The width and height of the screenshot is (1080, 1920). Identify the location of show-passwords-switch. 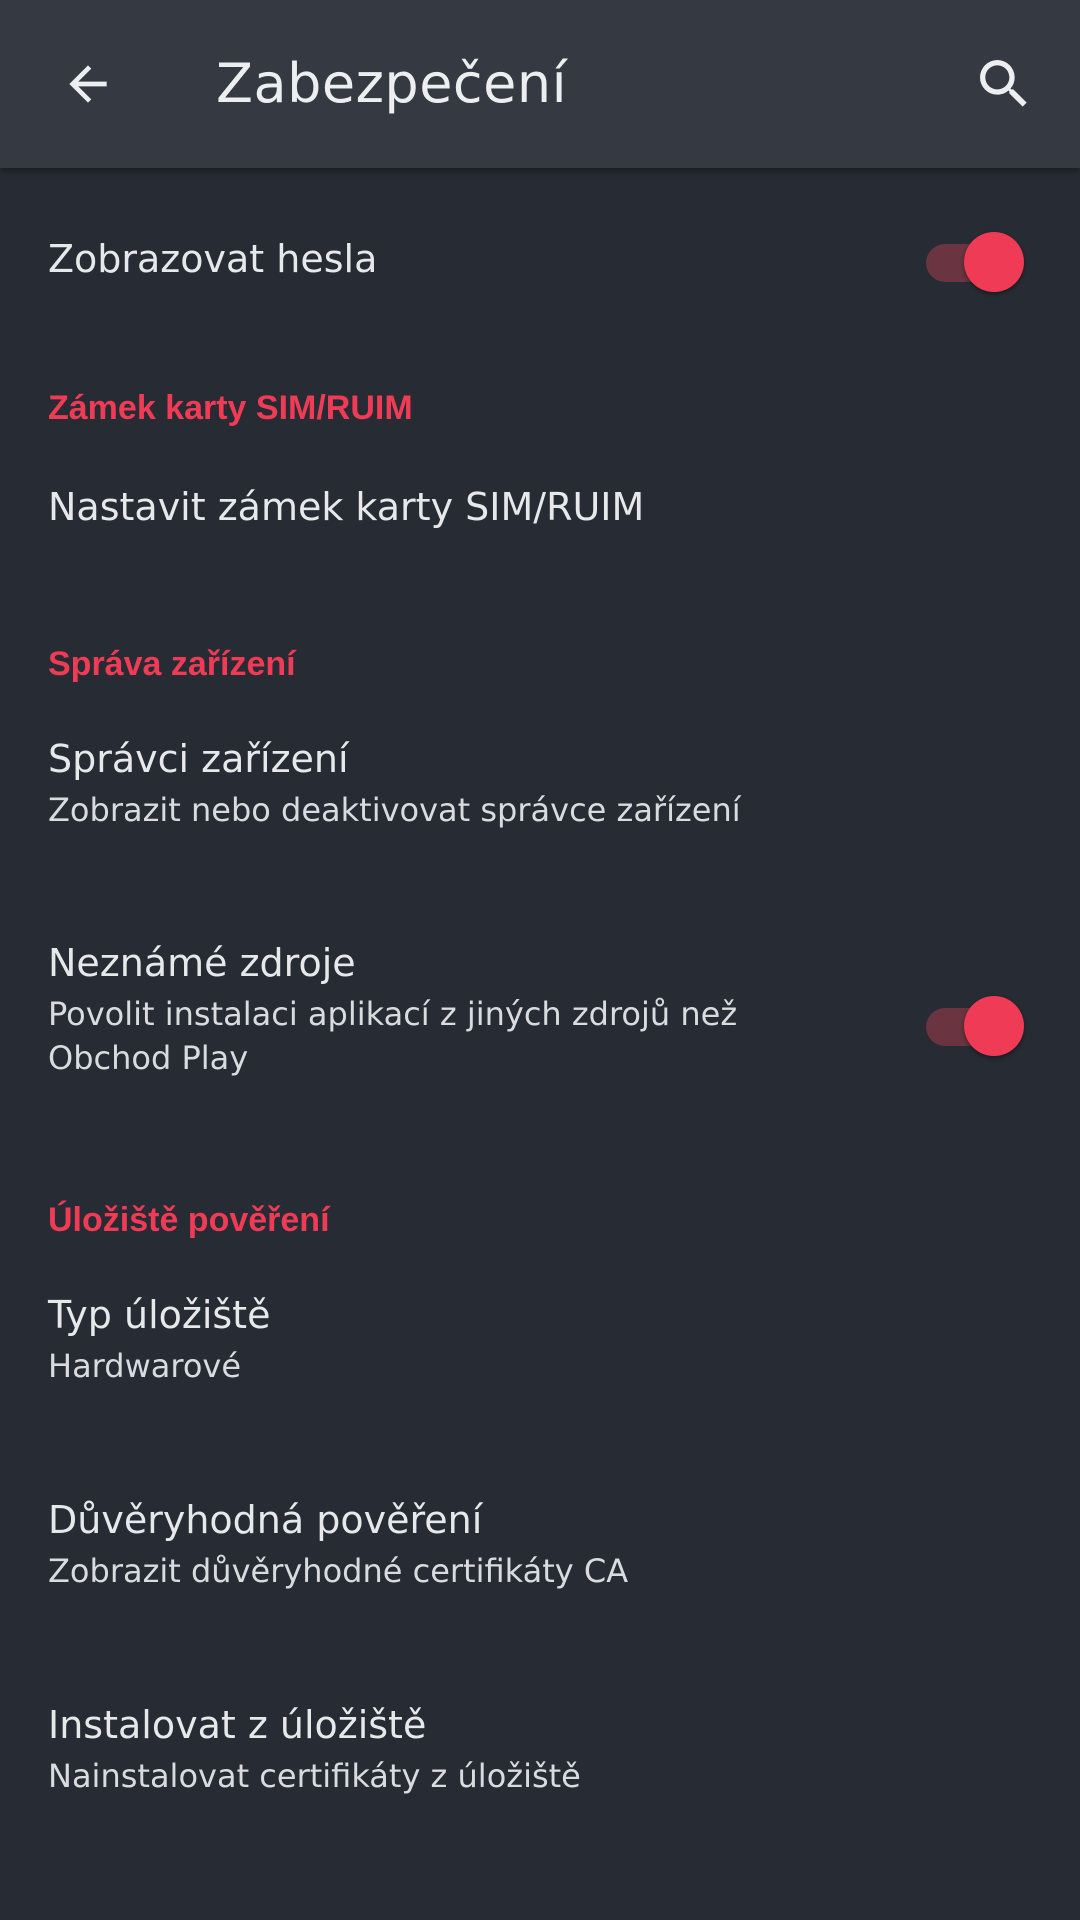
(972, 258).